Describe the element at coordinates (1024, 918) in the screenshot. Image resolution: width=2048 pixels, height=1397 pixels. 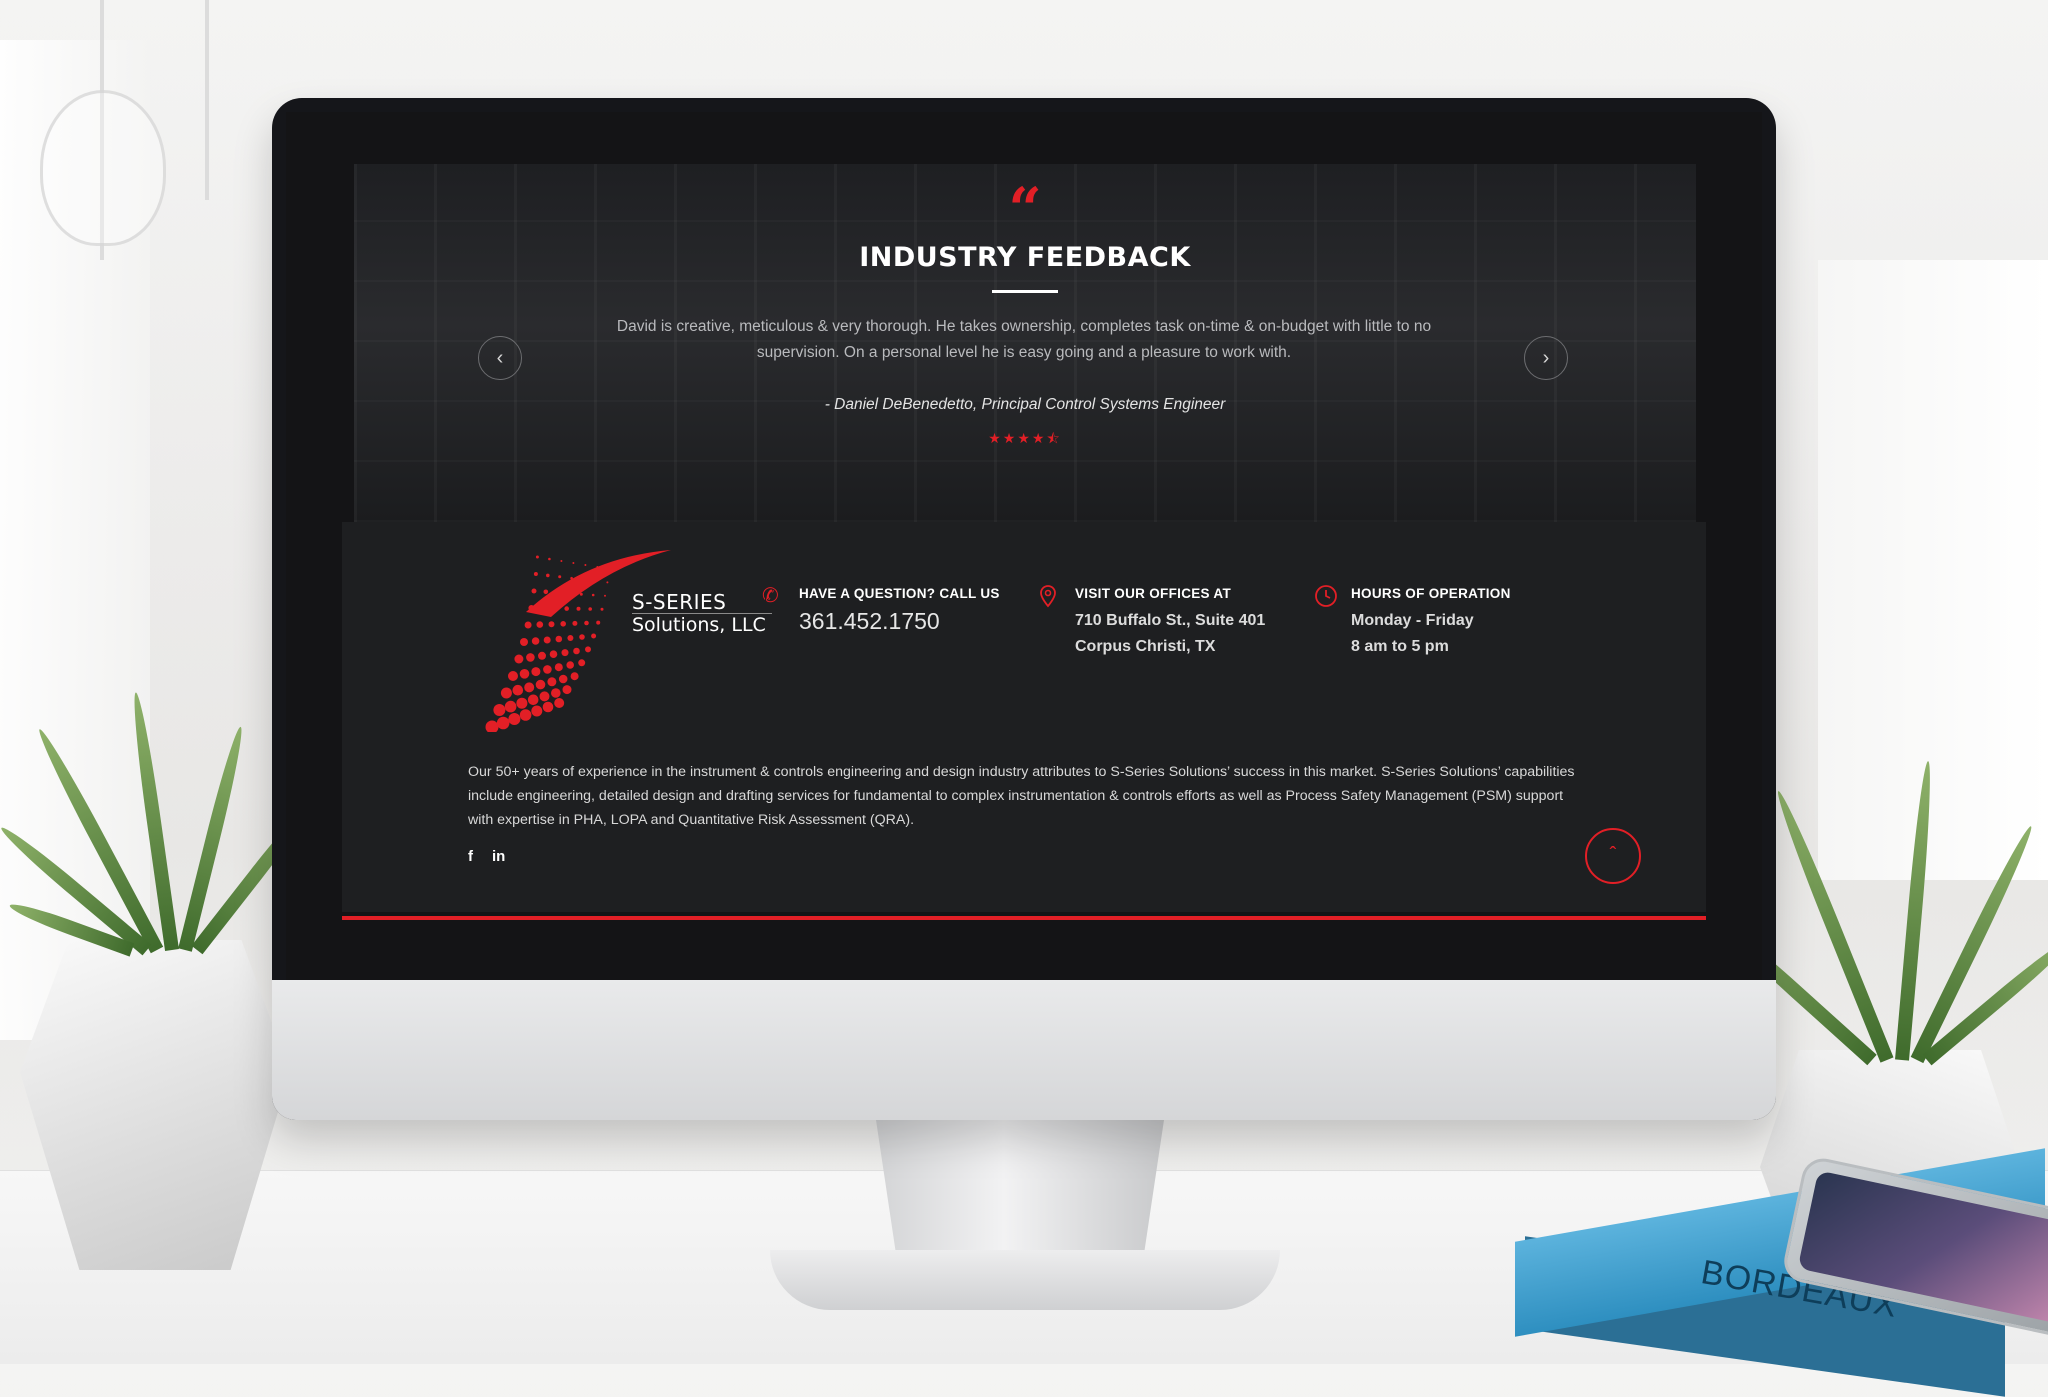
I see `footer-accent-bar` at that location.